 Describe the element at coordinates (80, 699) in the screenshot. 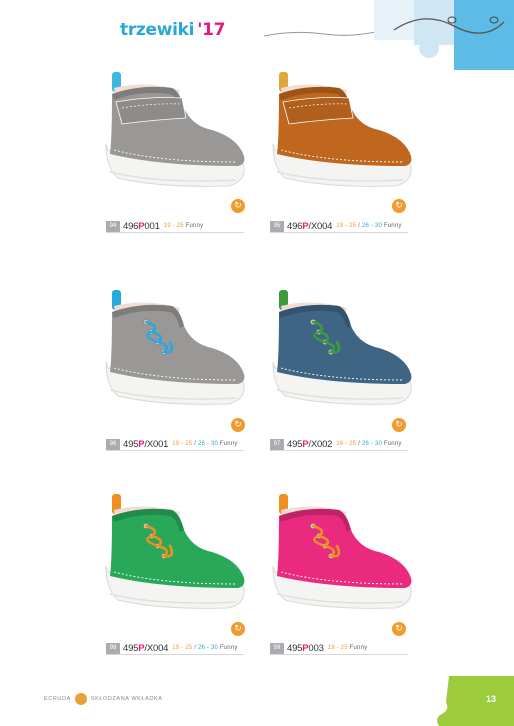

I see `footer-logo-icon` at that location.